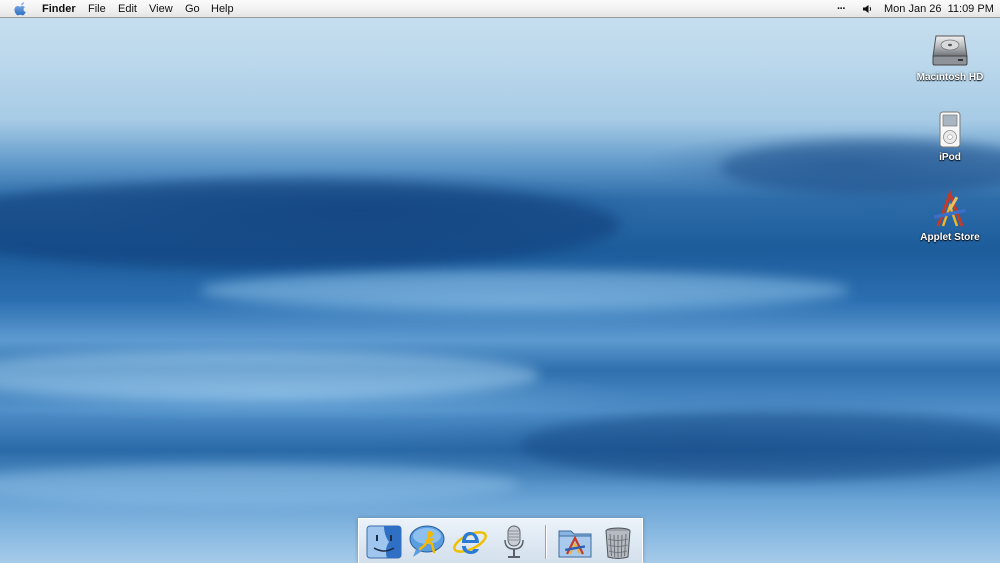 Image resolution: width=1000 pixels, height=563 pixels. I want to click on finder-face-icon, so click(384, 542).